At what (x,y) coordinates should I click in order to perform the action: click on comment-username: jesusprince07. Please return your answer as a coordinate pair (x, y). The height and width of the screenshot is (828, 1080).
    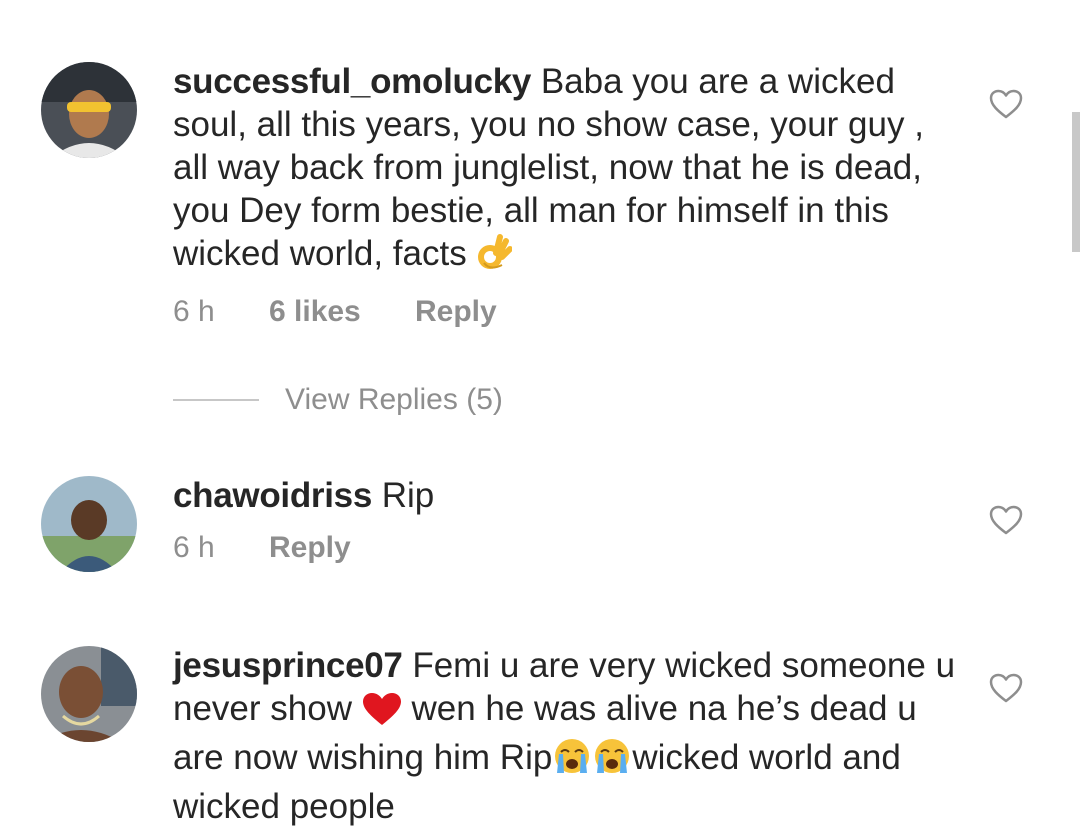
    Looking at the image, I should click on (288, 665).